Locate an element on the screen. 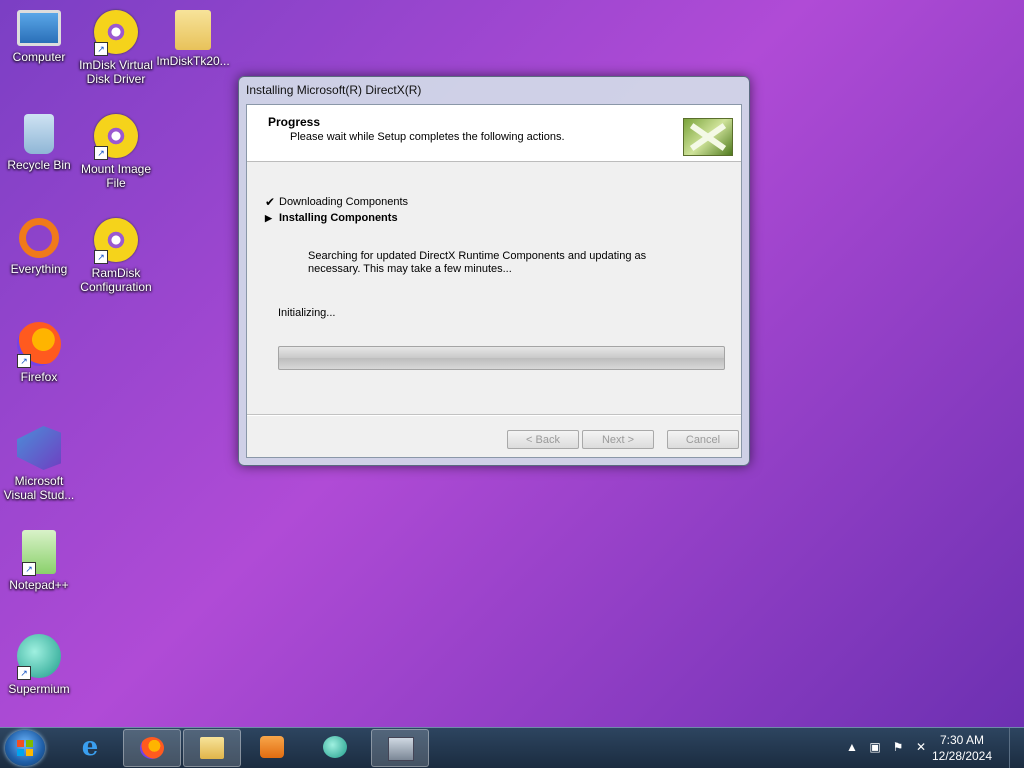  taskbar-supermium is located at coordinates (335, 747).